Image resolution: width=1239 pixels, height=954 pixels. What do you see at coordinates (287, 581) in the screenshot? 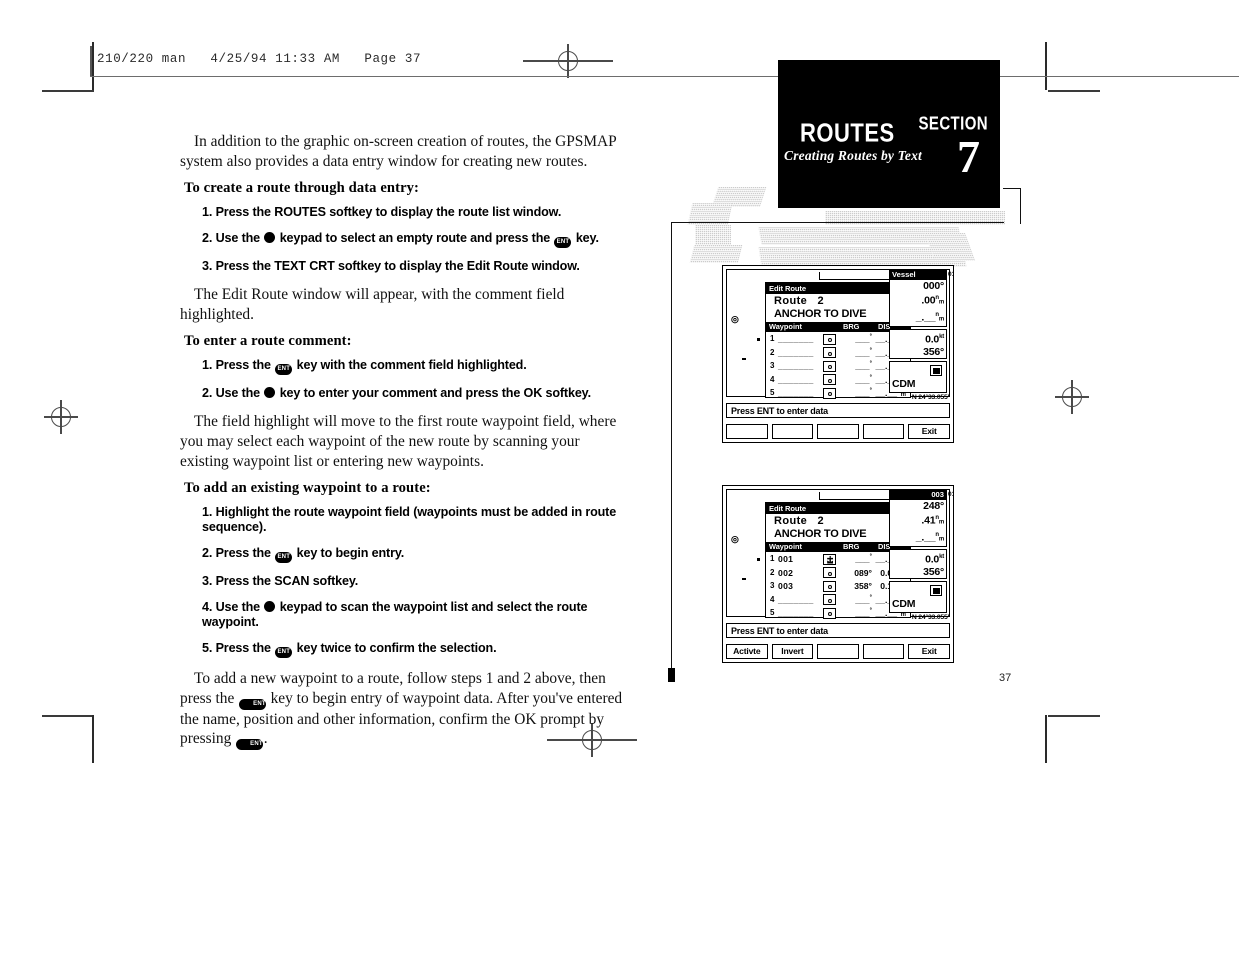
I see `step-text: Press the SCAN softkey.` at bounding box center [287, 581].